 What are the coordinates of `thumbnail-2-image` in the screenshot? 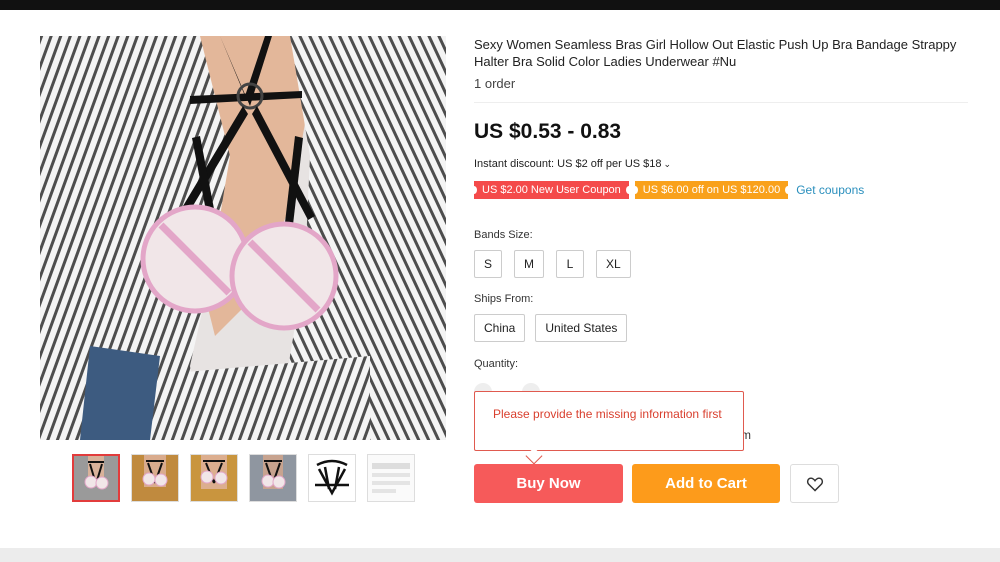 It's located at (155, 478).